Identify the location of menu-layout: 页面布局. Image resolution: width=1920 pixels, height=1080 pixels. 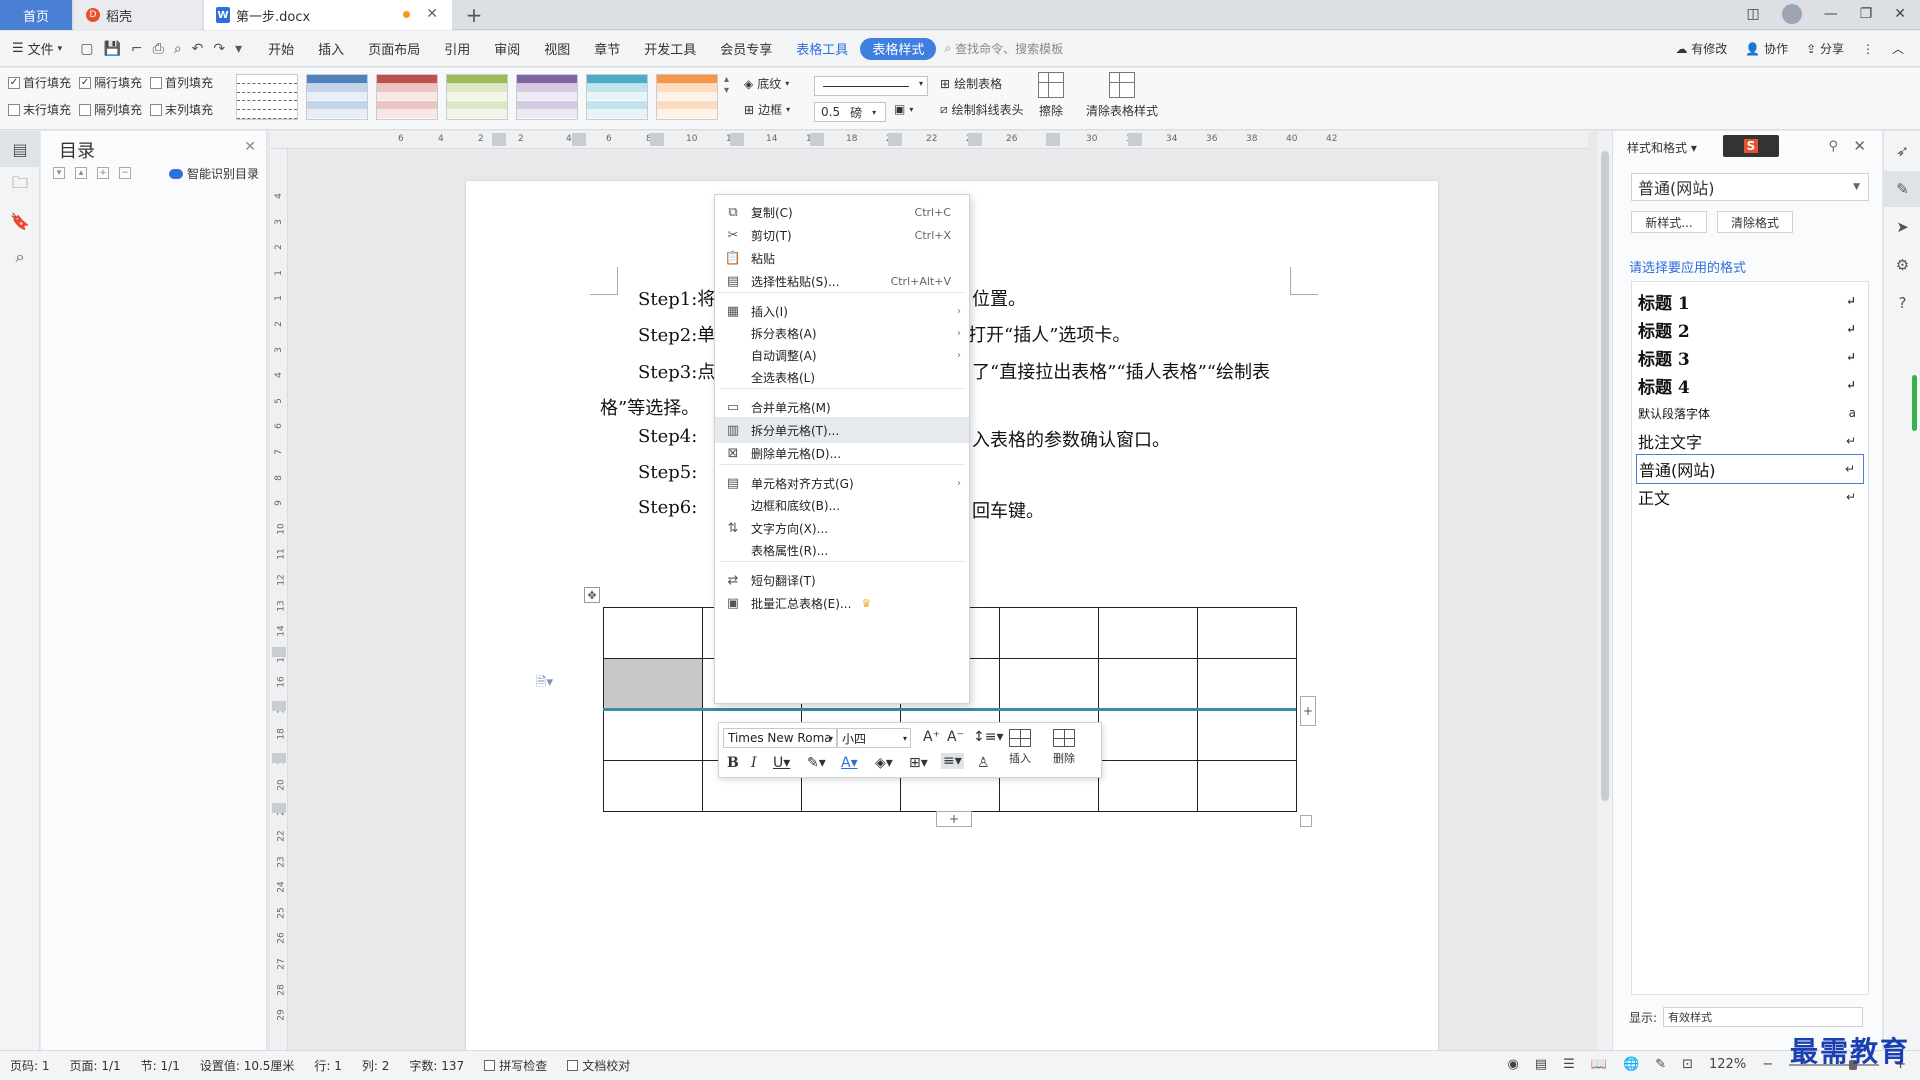
(394, 49).